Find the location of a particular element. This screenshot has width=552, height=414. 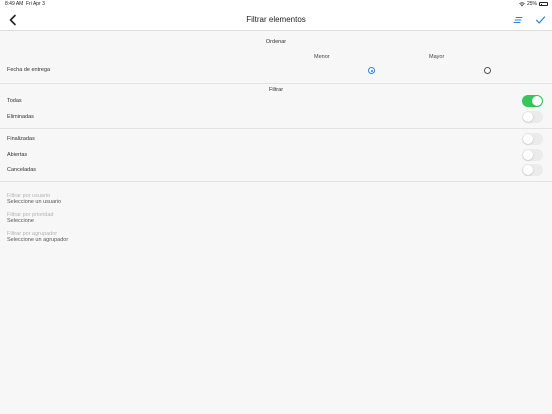

order-row-label: Fecha de entrega is located at coordinates (29, 70).